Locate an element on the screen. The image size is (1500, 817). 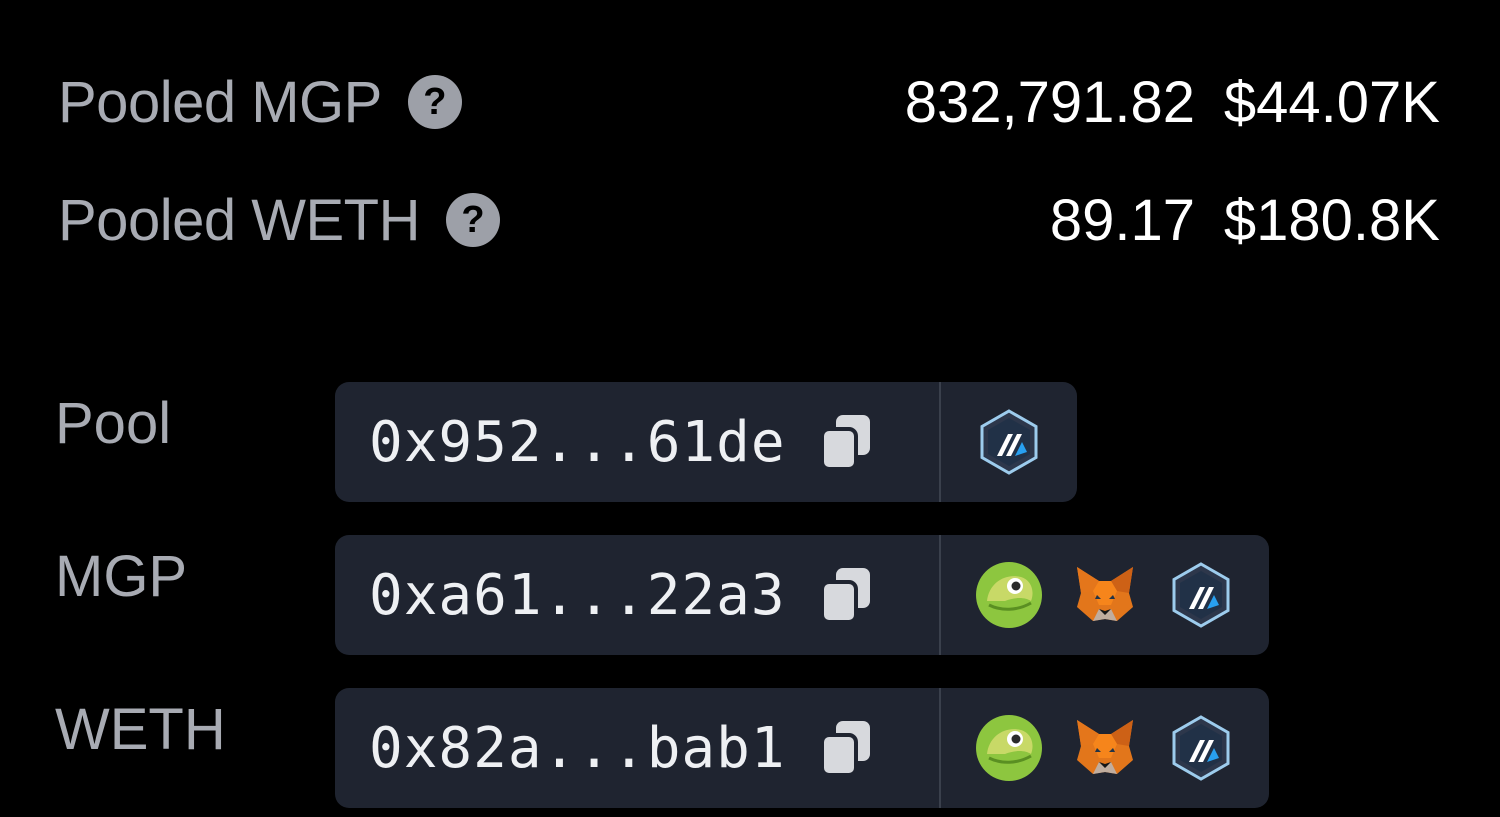
pool-address-links is located at coordinates (1009, 442).